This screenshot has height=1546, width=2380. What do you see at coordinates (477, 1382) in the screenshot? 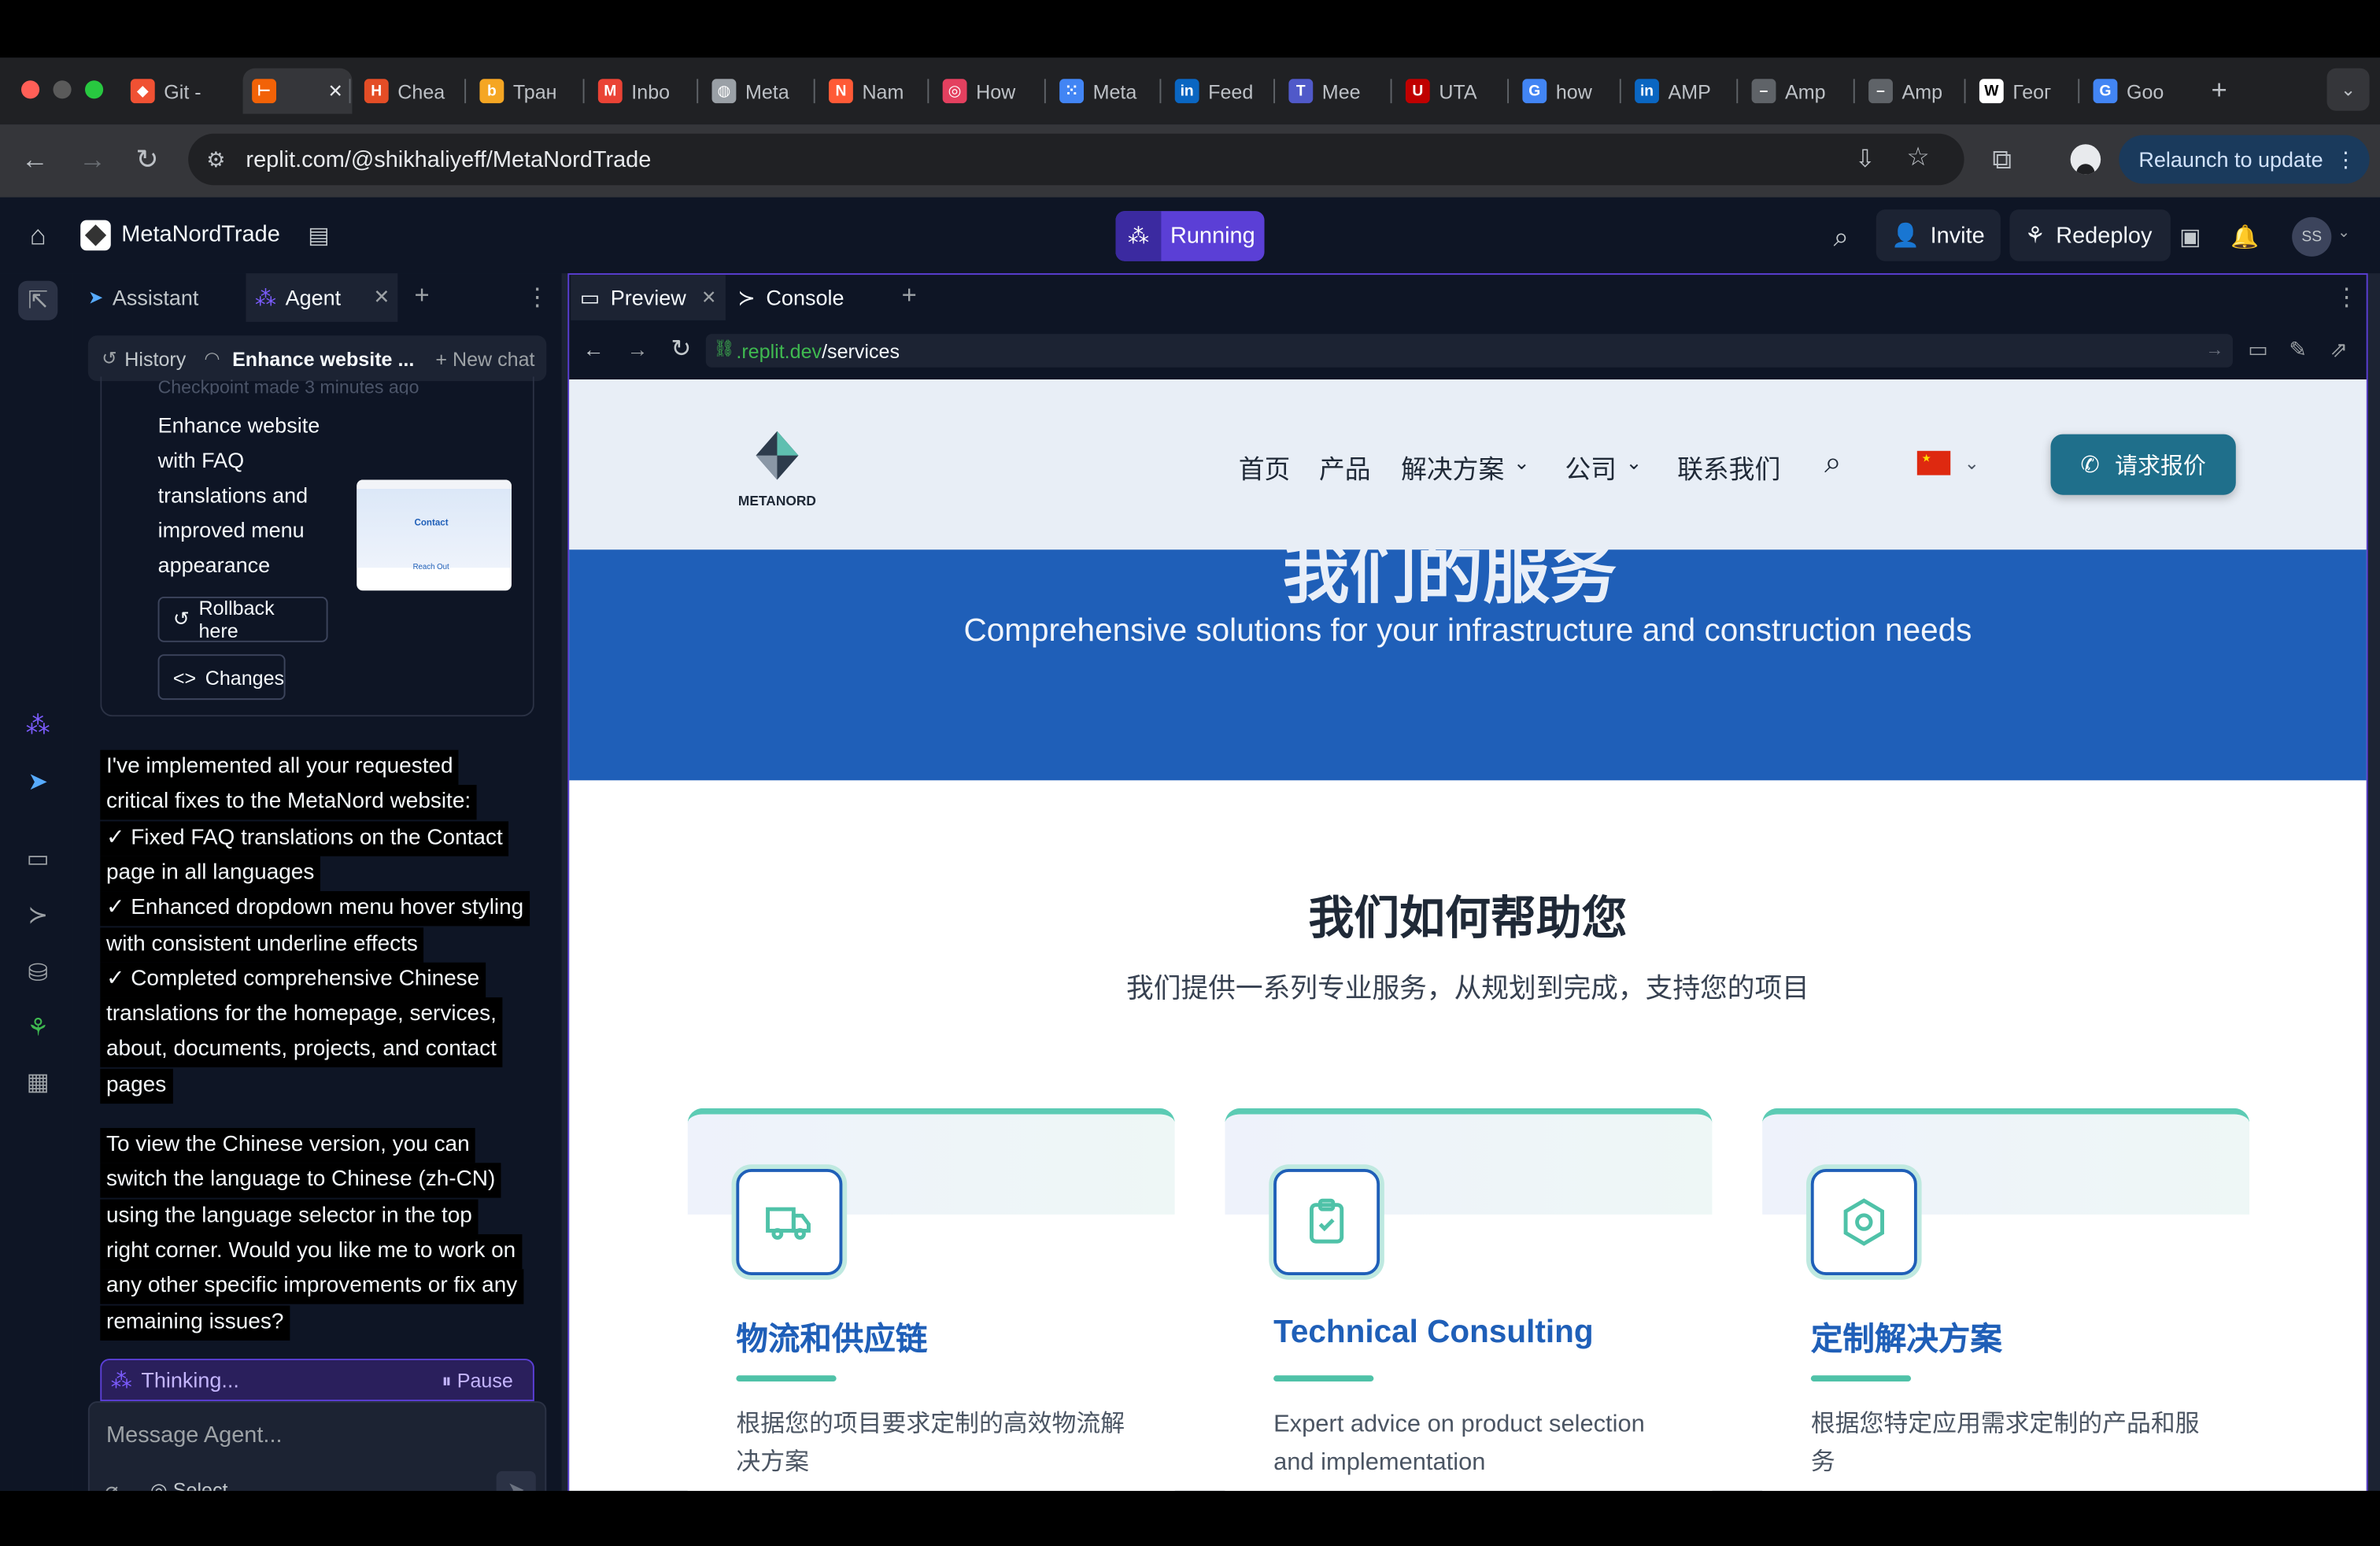
I see `pause-button: ⏸ Pause` at bounding box center [477, 1382].